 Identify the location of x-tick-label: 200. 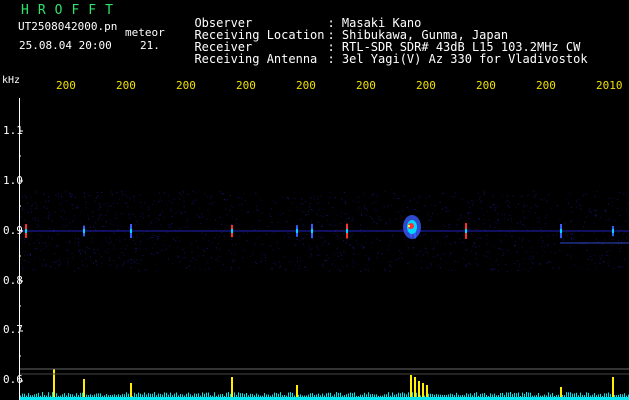
(426, 85).